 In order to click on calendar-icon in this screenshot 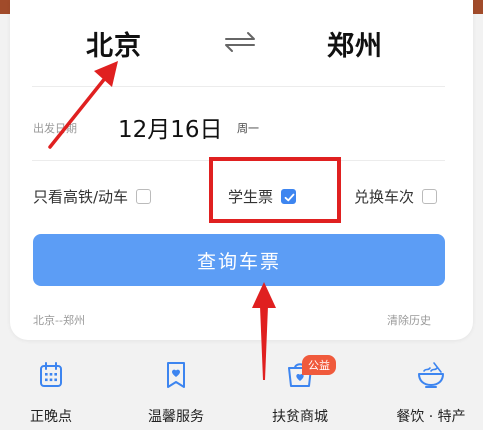, I will do `click(51, 374)`.